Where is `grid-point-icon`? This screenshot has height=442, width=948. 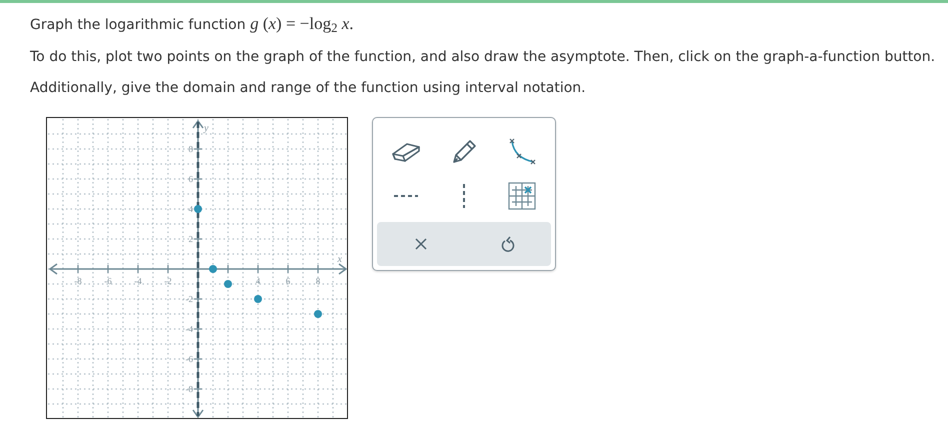
grid-point-icon is located at coordinates (522, 196).